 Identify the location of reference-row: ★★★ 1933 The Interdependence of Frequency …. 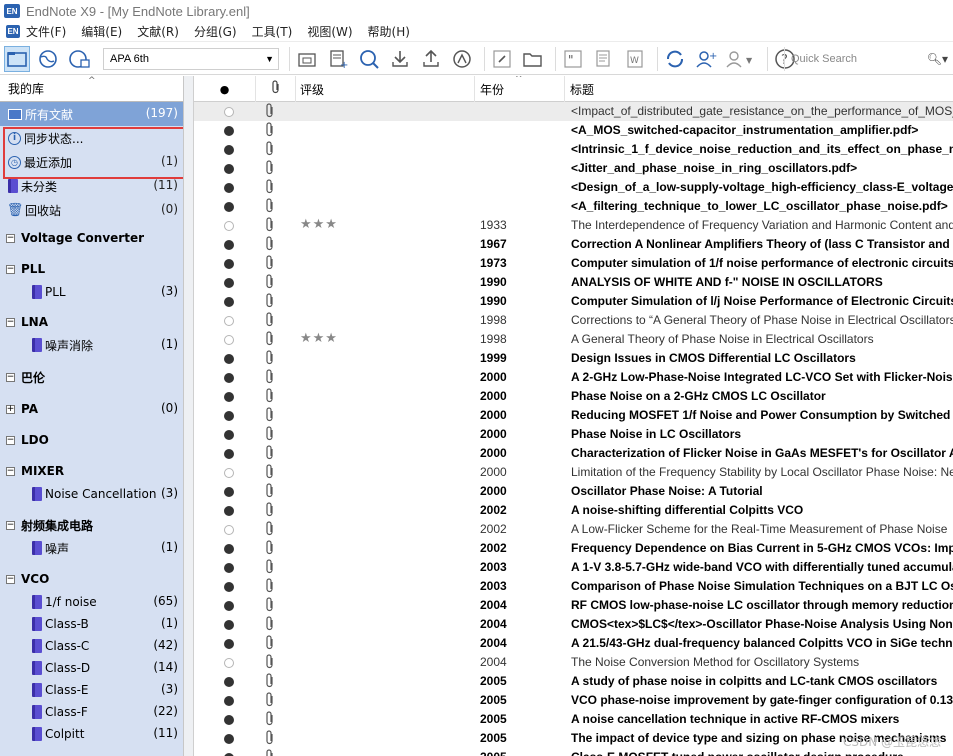
(573, 225).